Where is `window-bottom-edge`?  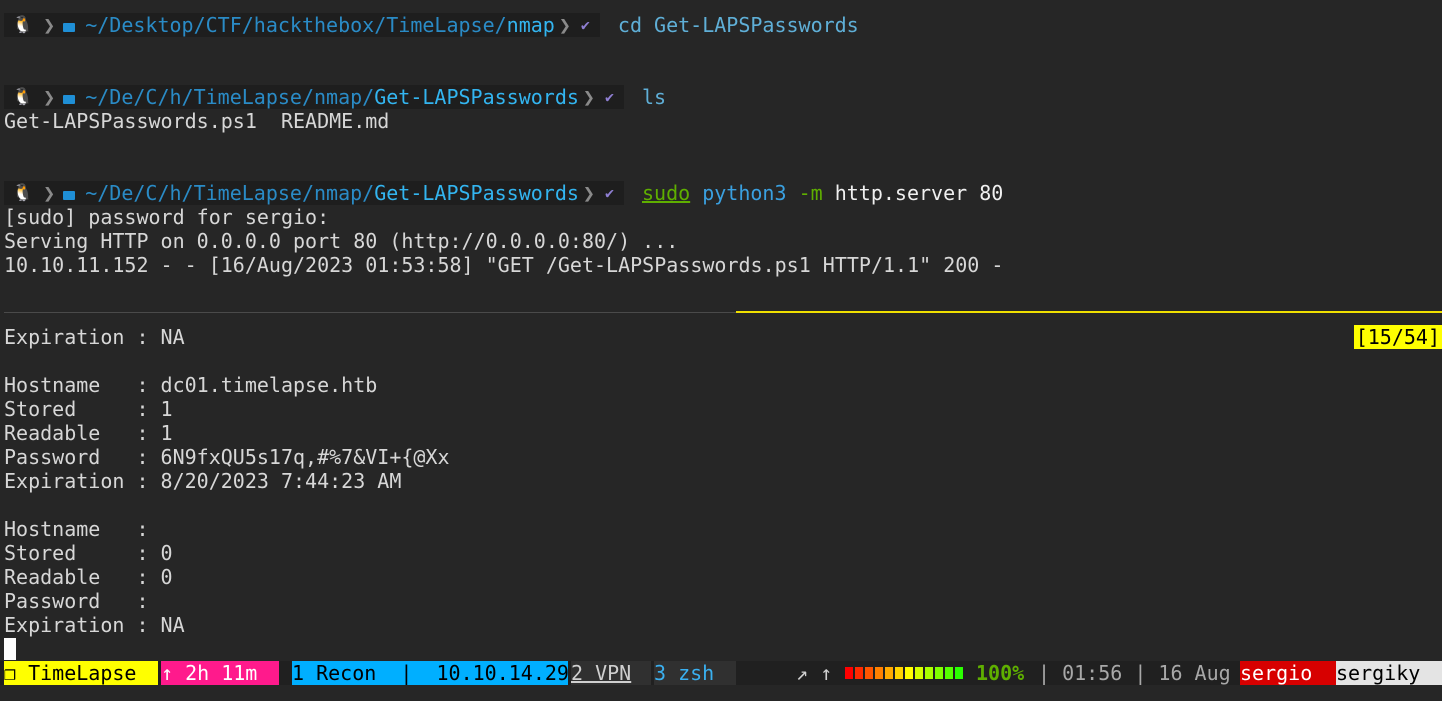 window-bottom-edge is located at coordinates (721, 693).